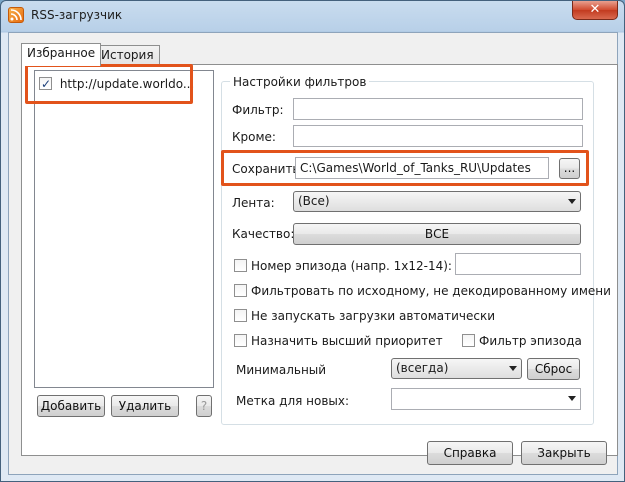 The width and height of the screenshot is (625, 482). I want to click on feed-select: (Все), so click(437, 201).